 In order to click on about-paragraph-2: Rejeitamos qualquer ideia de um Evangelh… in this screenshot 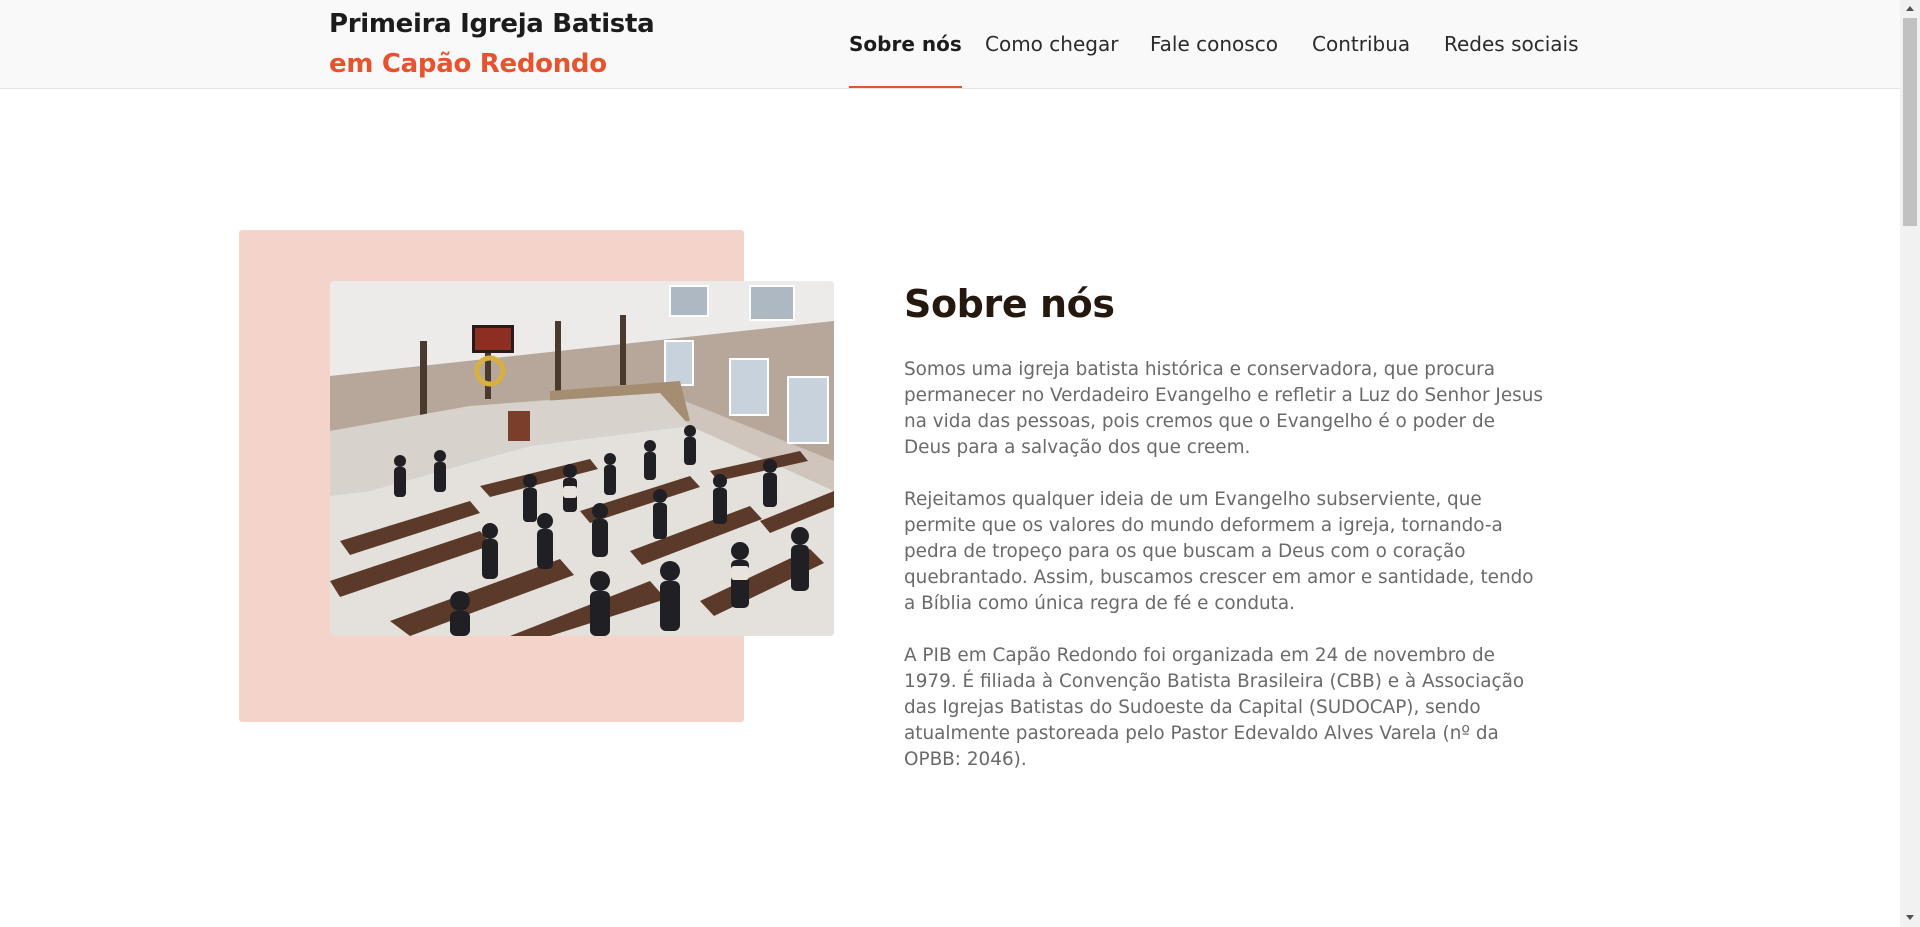, I will do `click(1219, 551)`.